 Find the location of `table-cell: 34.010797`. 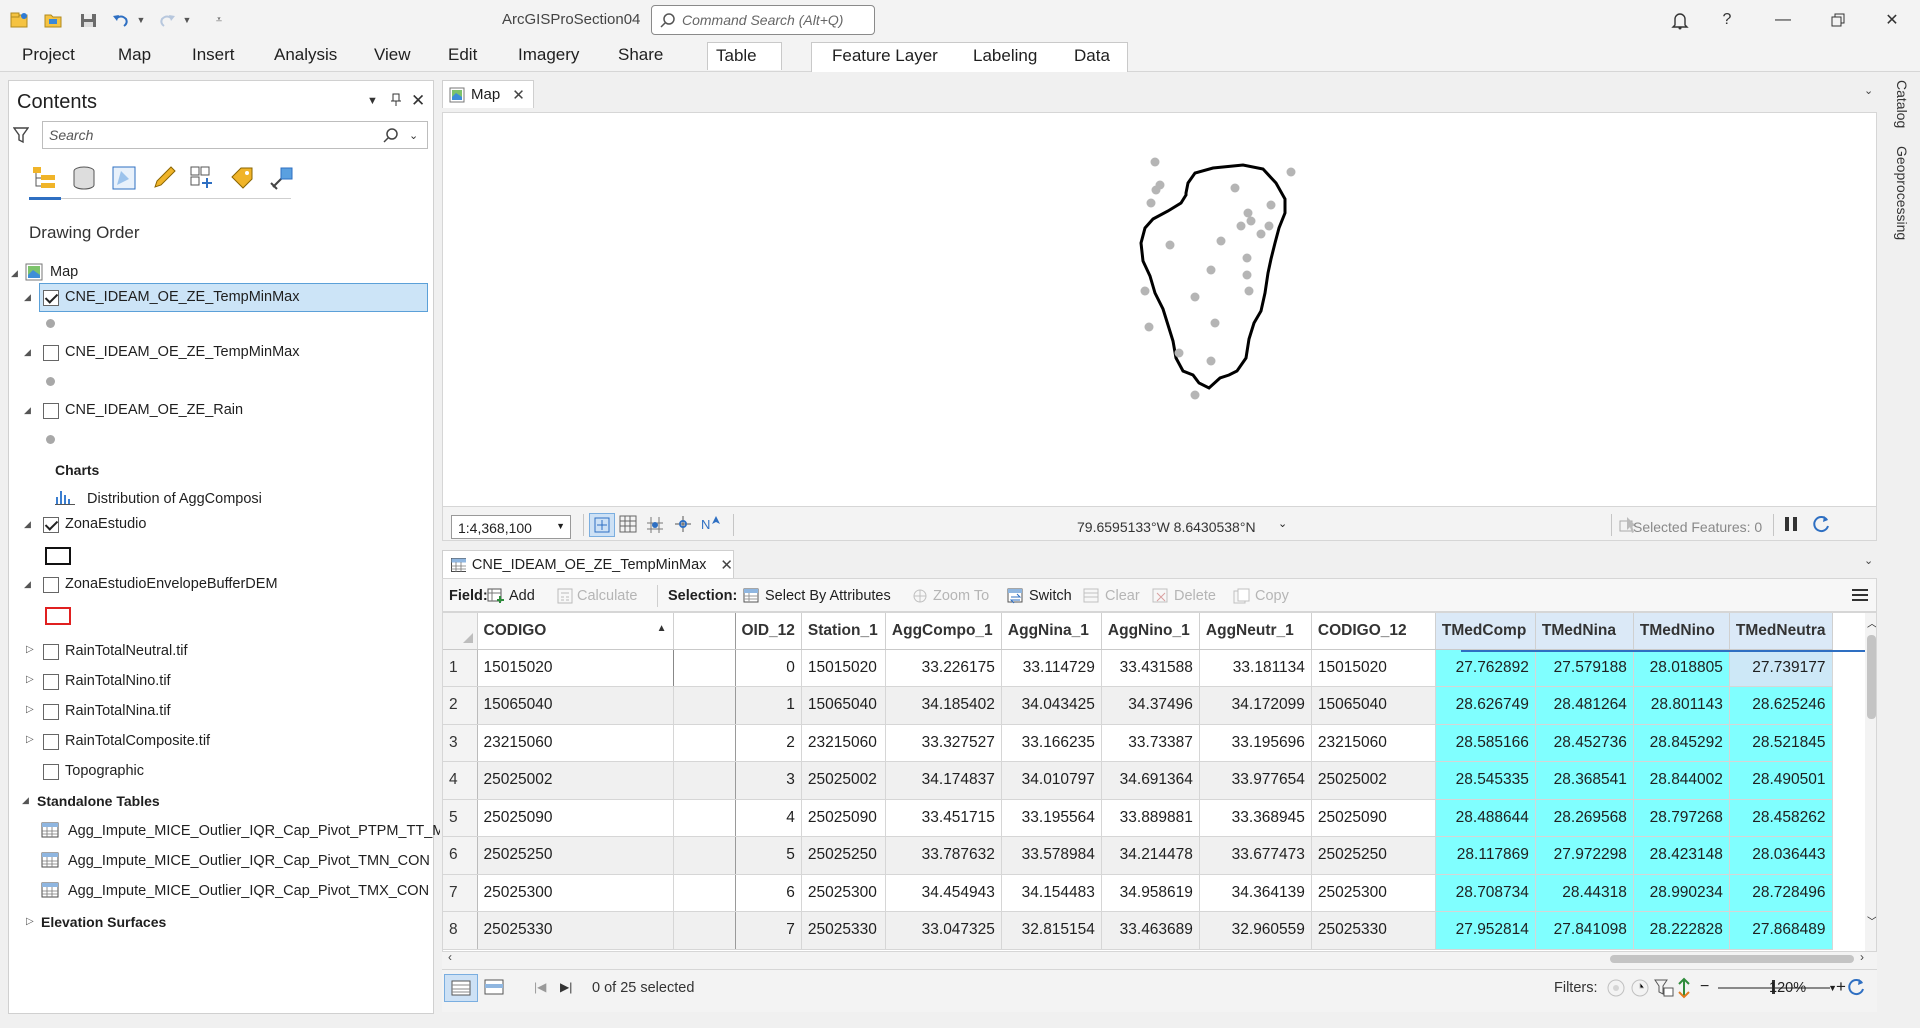

table-cell: 34.010797 is located at coordinates (1051, 780).